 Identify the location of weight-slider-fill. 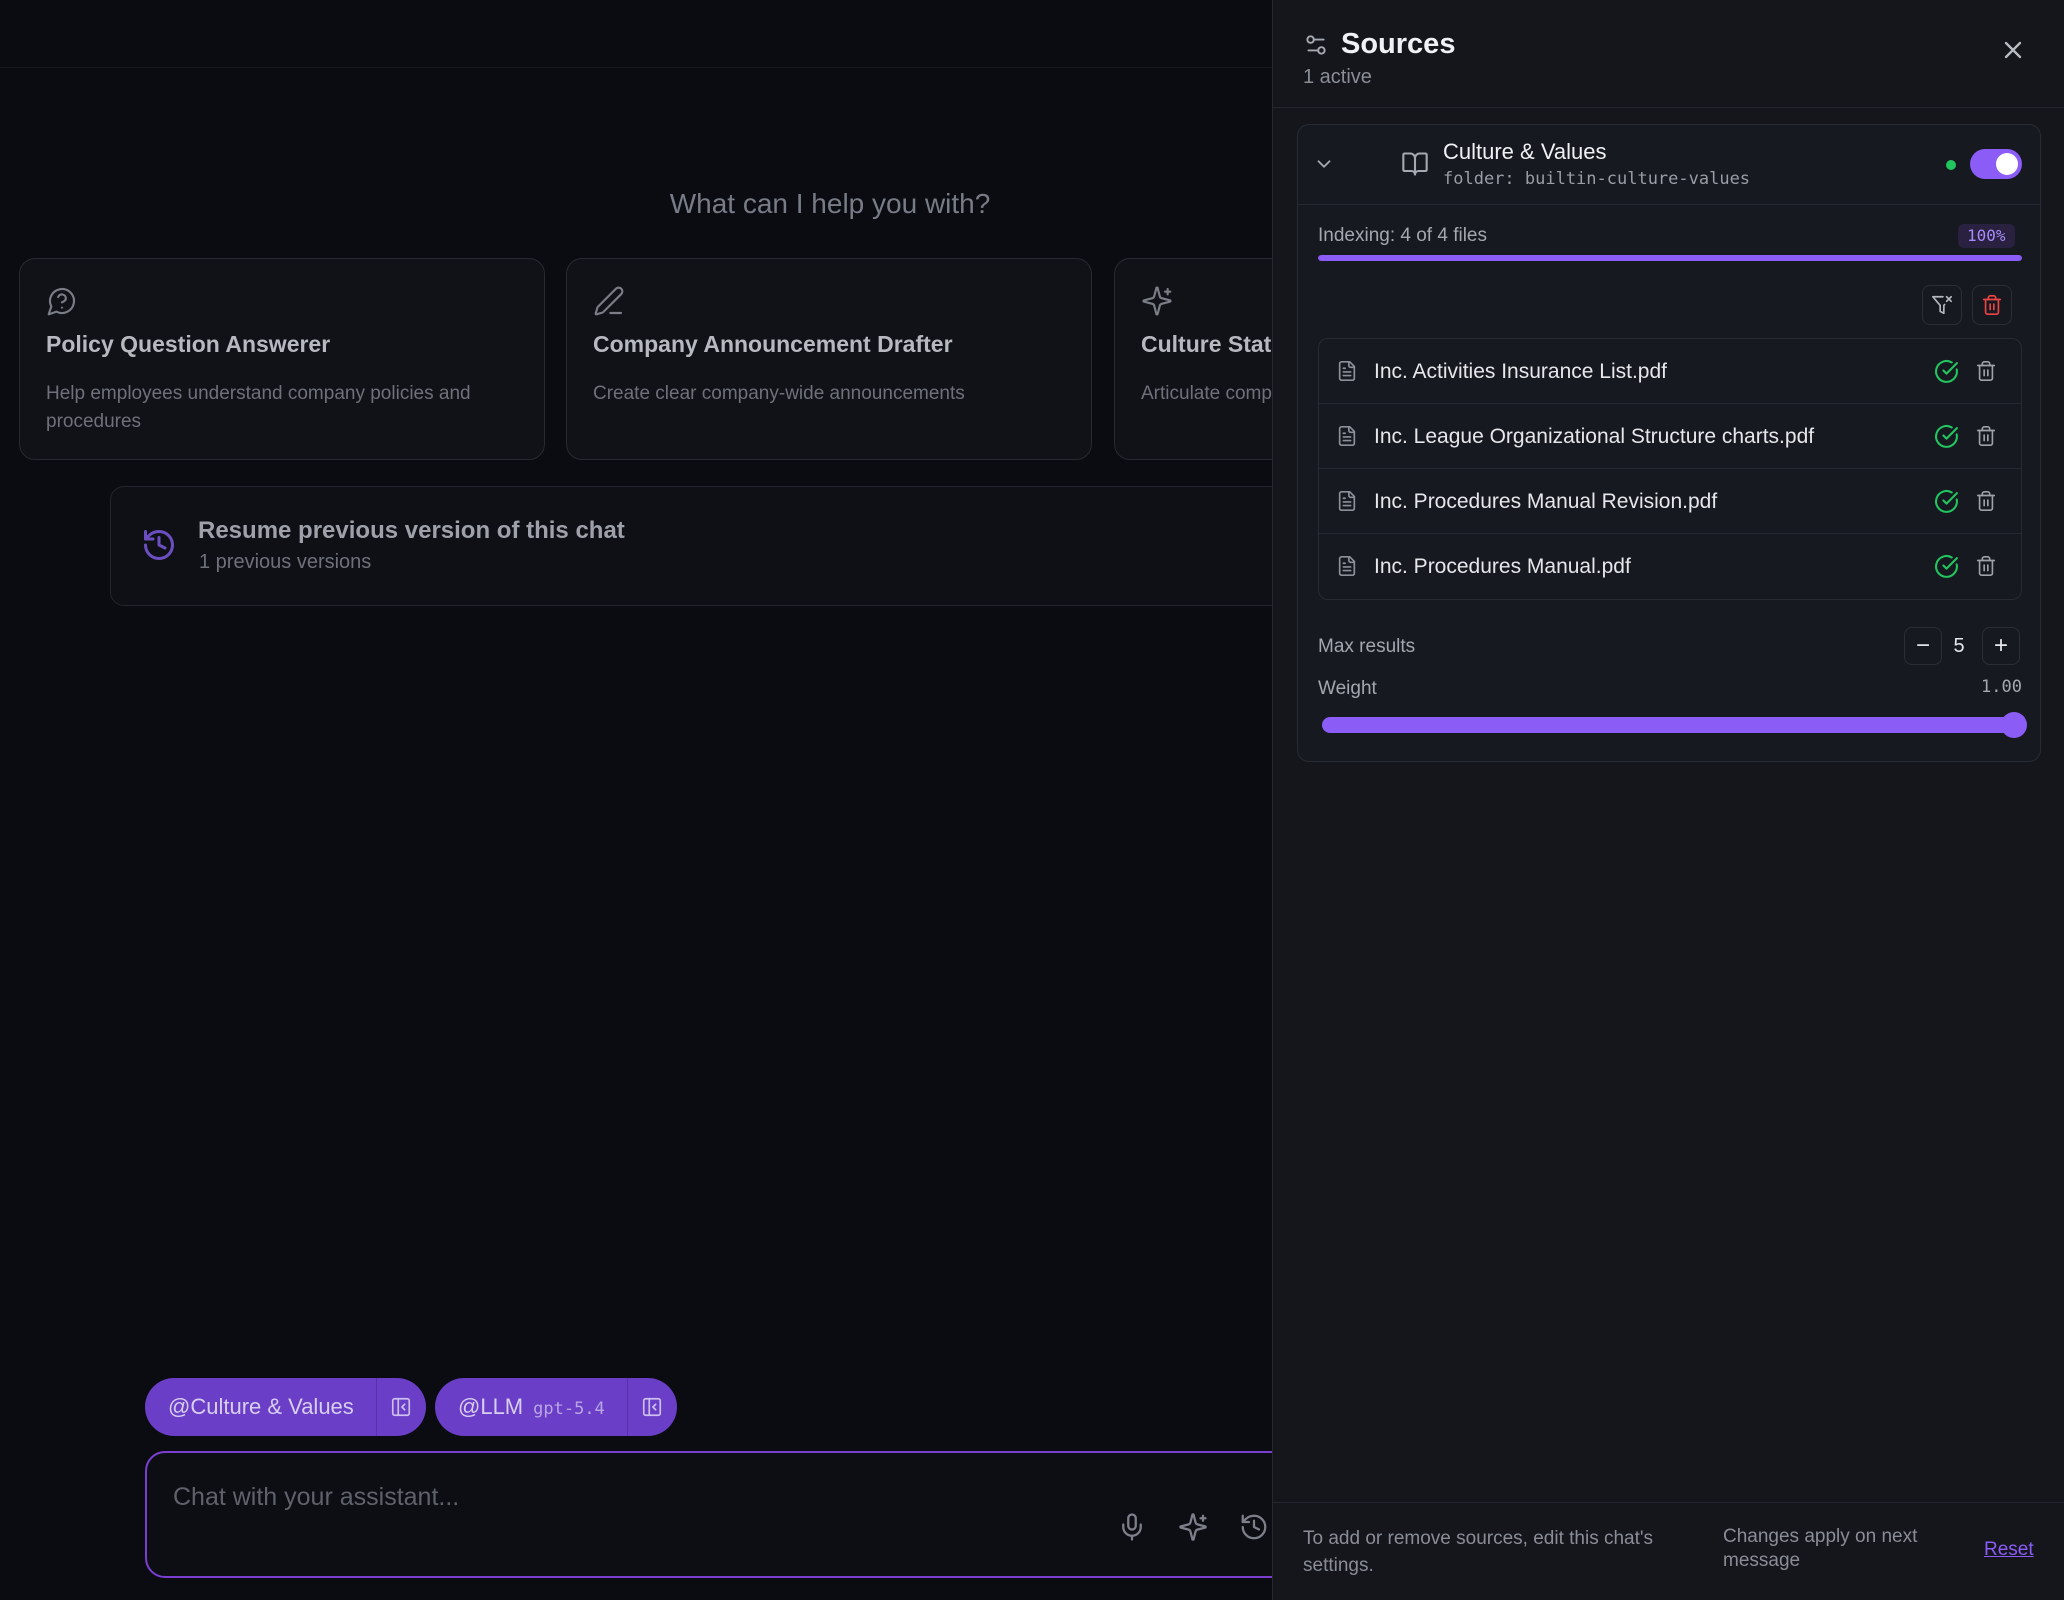
(1668, 725).